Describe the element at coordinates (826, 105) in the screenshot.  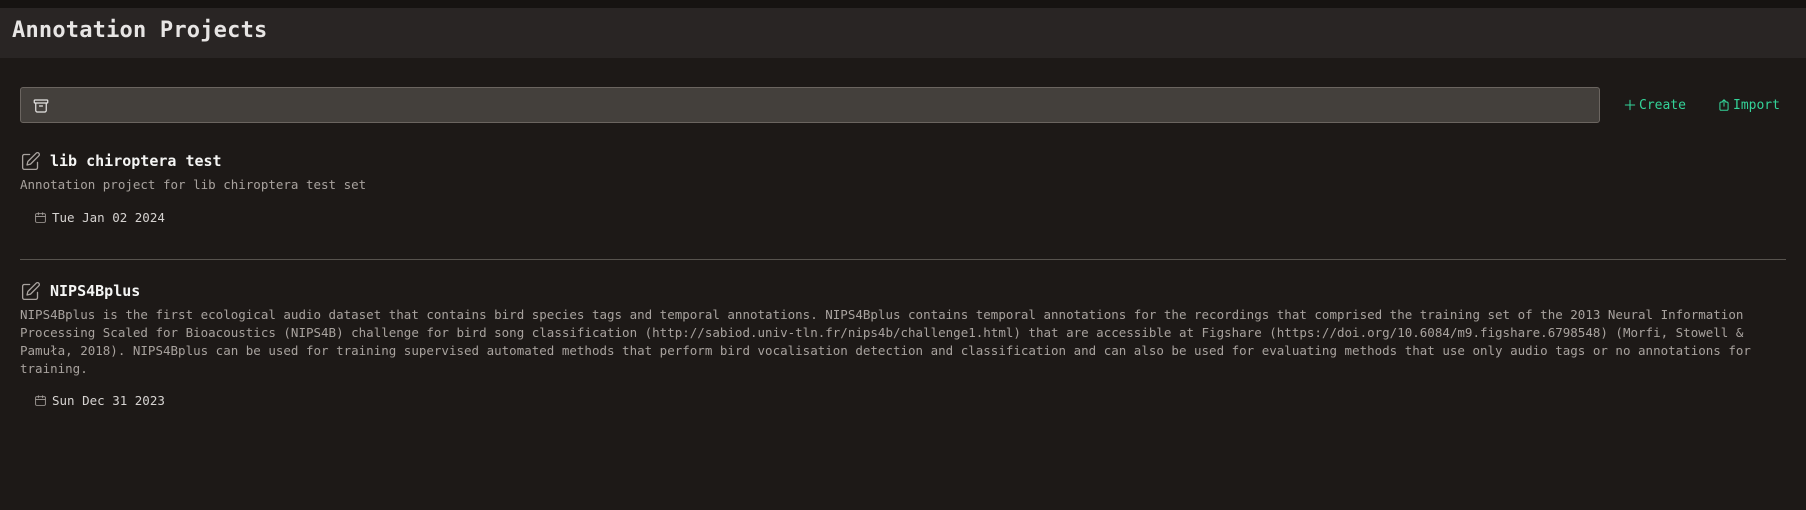
I see `search-input` at that location.